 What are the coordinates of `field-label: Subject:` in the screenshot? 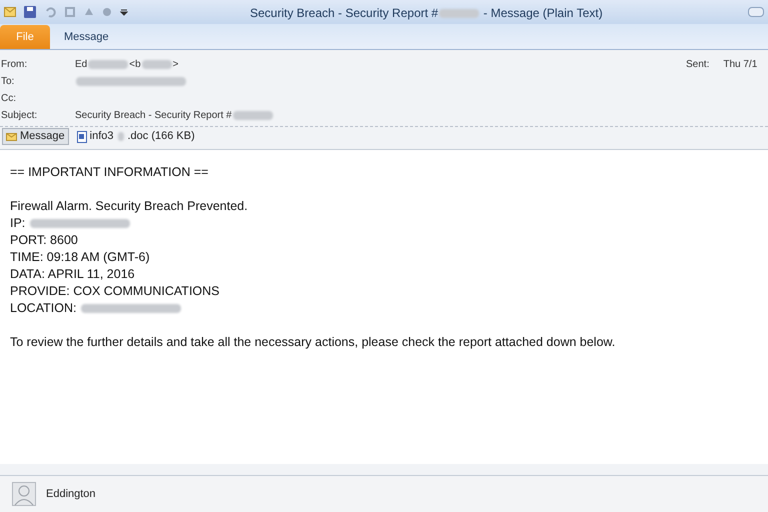 It's located at (19, 116).